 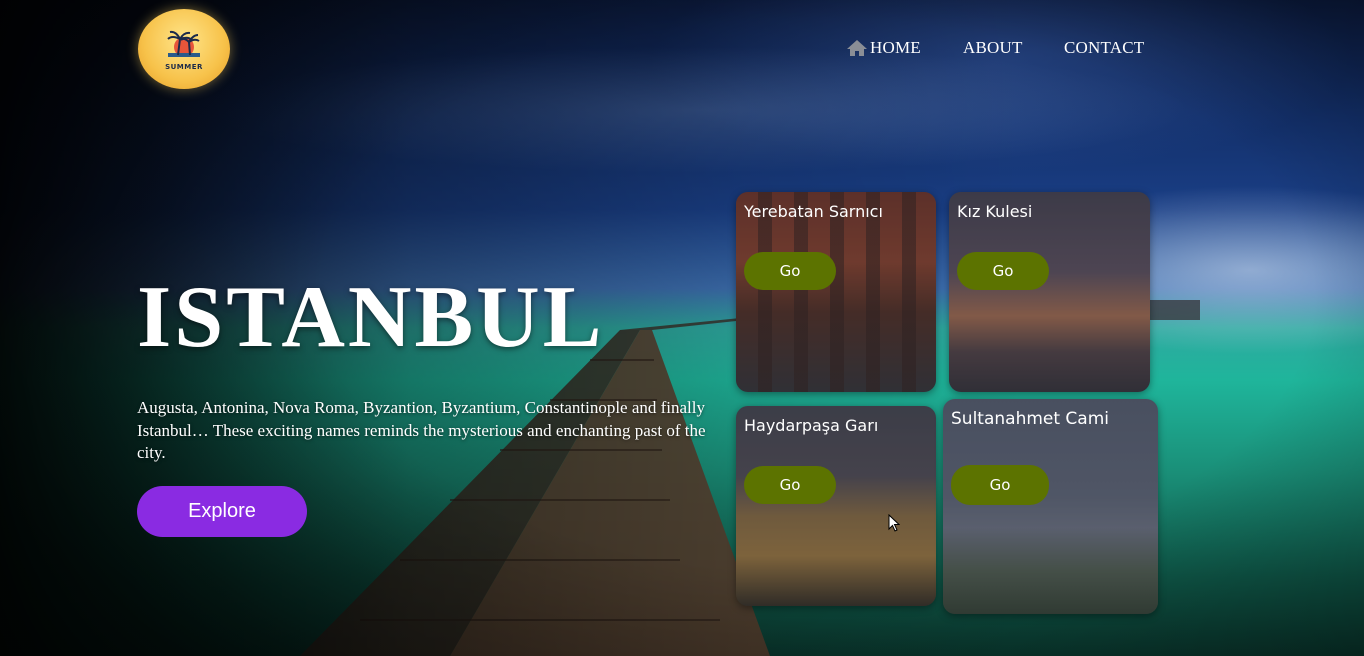 I want to click on logo-text: SUMMER, so click(x=184, y=67).